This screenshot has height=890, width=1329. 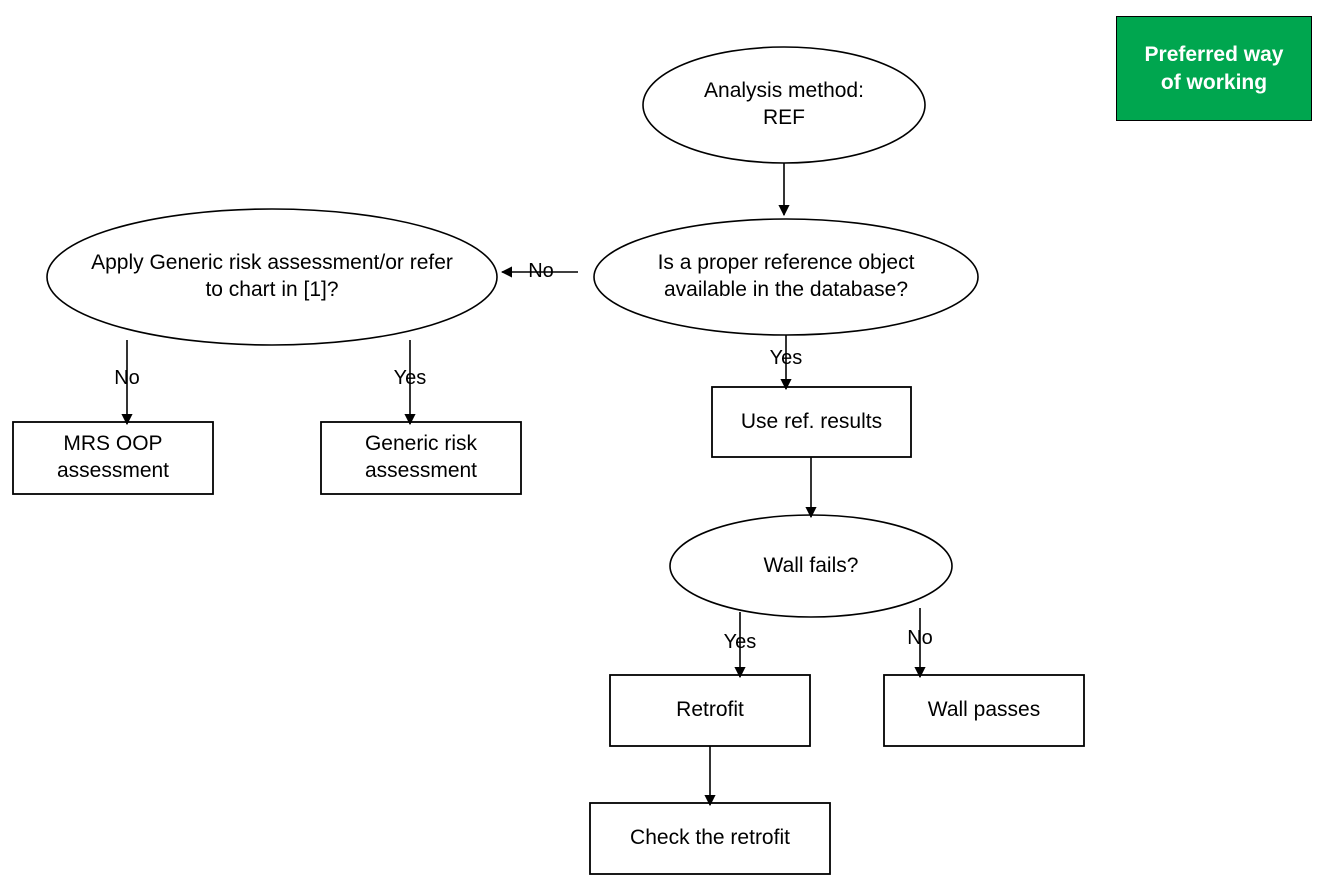 I want to click on node-shape-check-retrofit, so click(x=710, y=838).